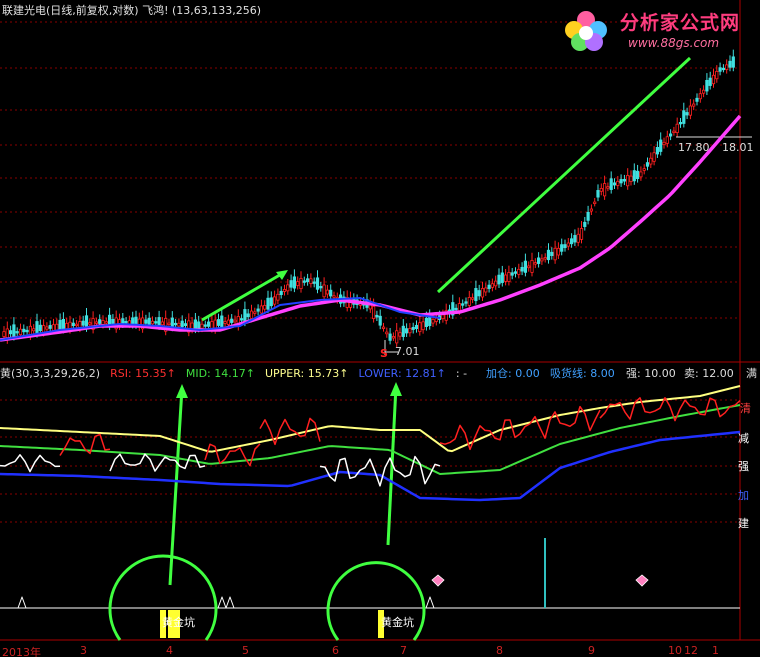  Describe the element at coordinates (83, 650) in the screenshot. I see `x-label-1: 3` at that location.